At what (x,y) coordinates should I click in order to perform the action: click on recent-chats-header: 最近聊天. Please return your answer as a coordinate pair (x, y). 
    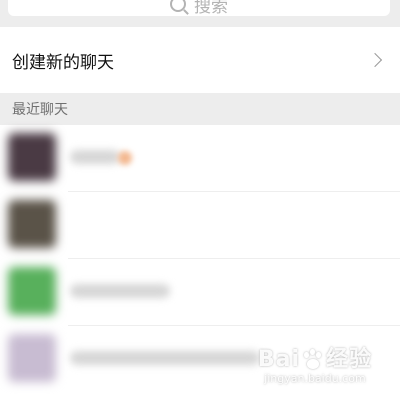
    Looking at the image, I should click on (200, 109).